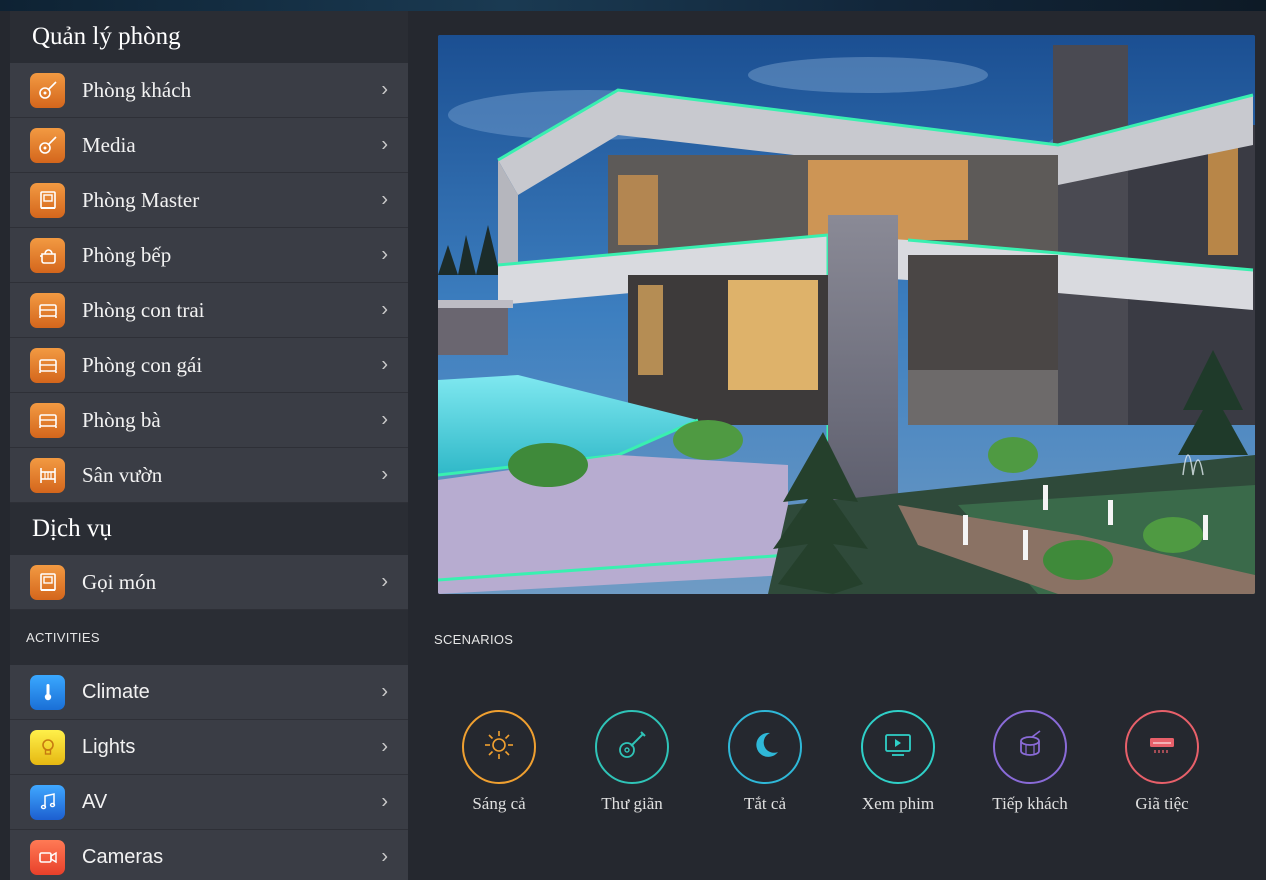 The width and height of the screenshot is (1266, 880). I want to click on scenario-gia-tiec: Giã tiệc, so click(1162, 762).